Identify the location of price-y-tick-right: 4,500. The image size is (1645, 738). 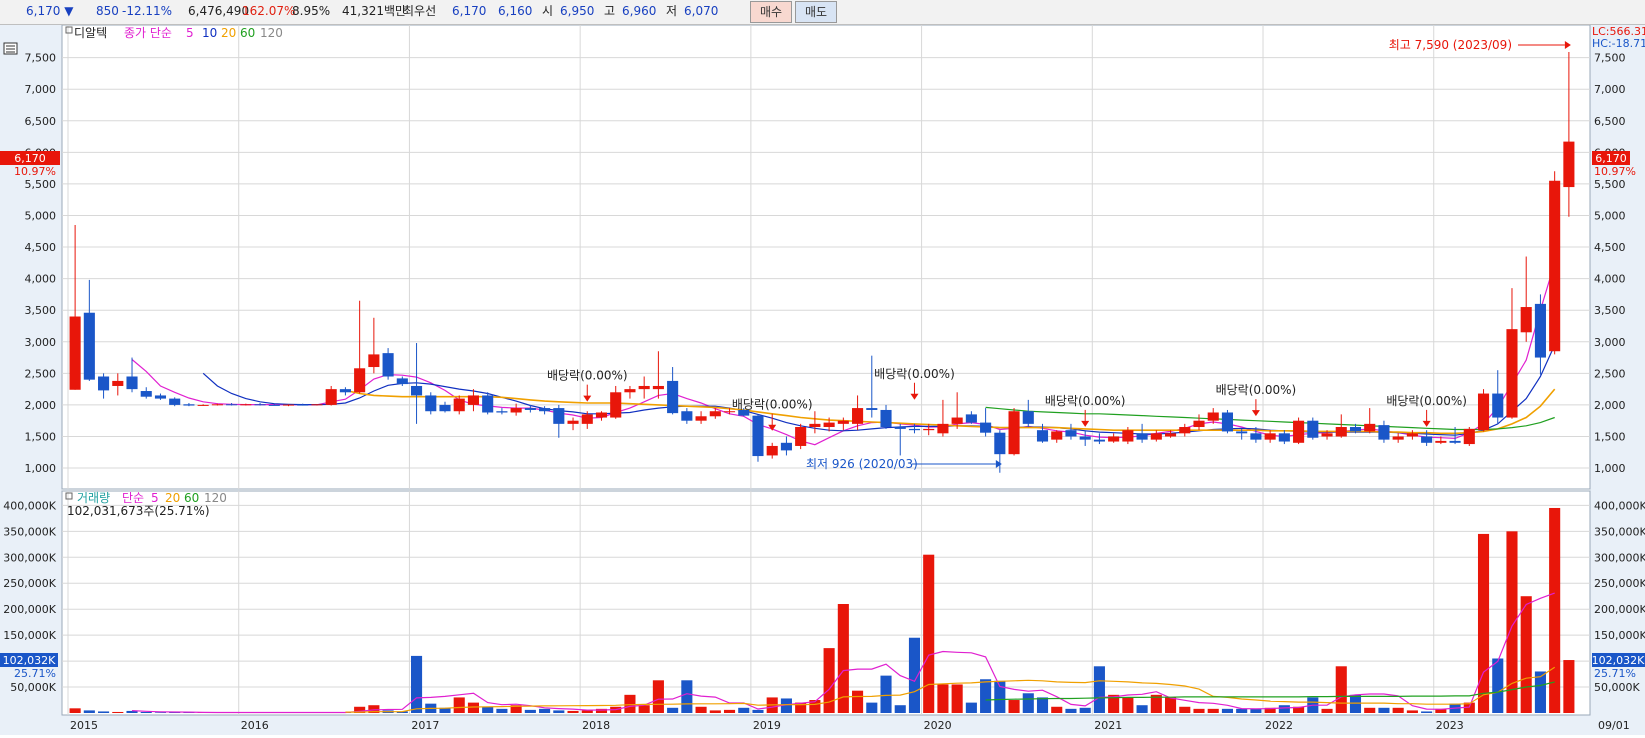
(1610, 247).